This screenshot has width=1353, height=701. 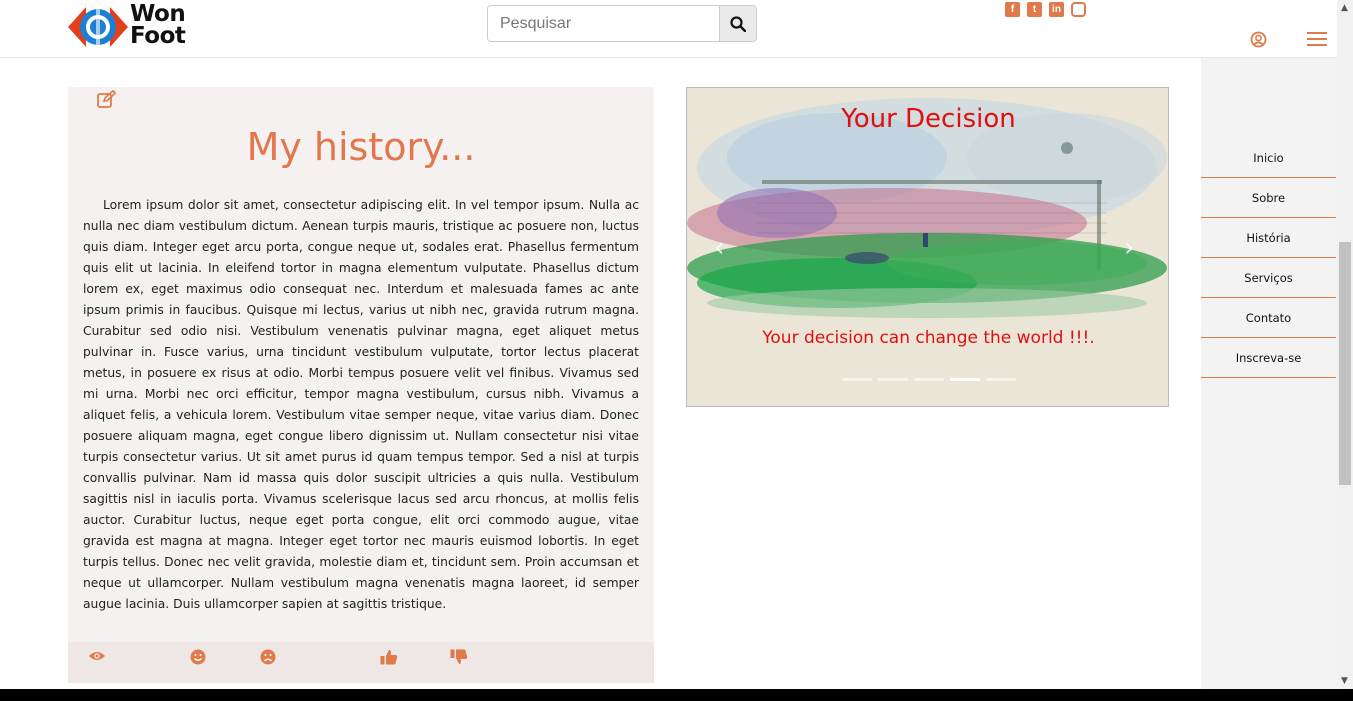 I want to click on search-bar, so click(x=622, y=23).